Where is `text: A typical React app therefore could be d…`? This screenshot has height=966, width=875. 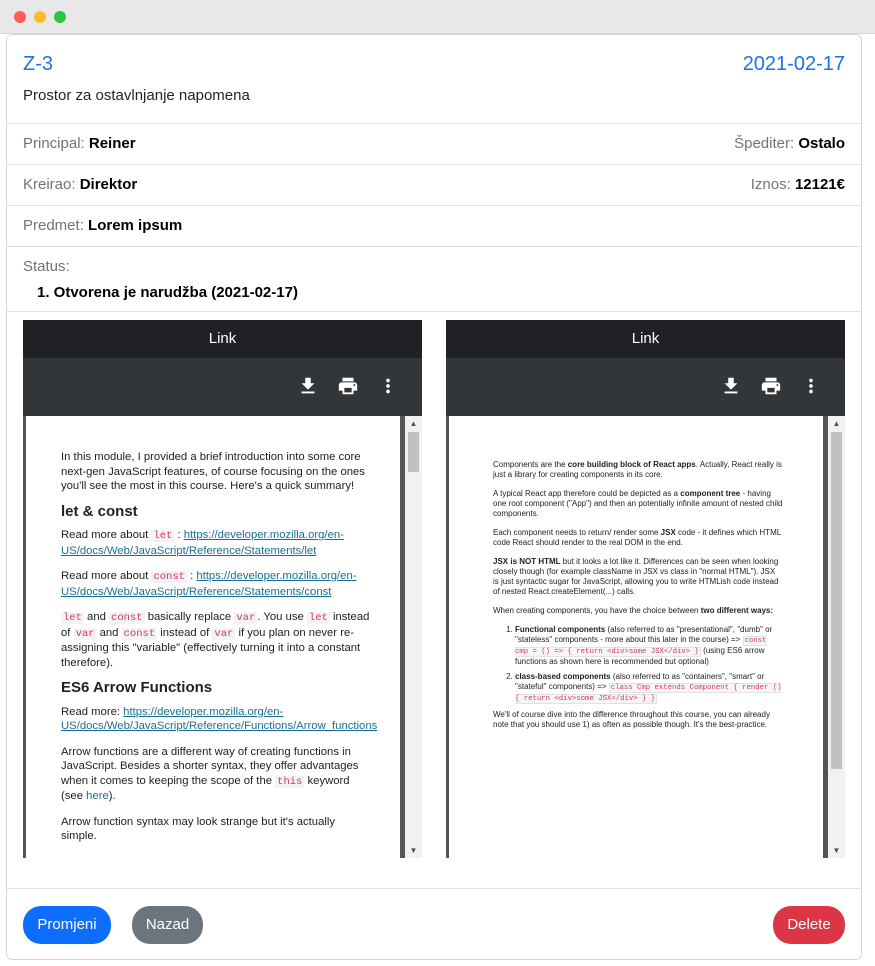
text: A typical React app therefore could be d… is located at coordinates (586, 493).